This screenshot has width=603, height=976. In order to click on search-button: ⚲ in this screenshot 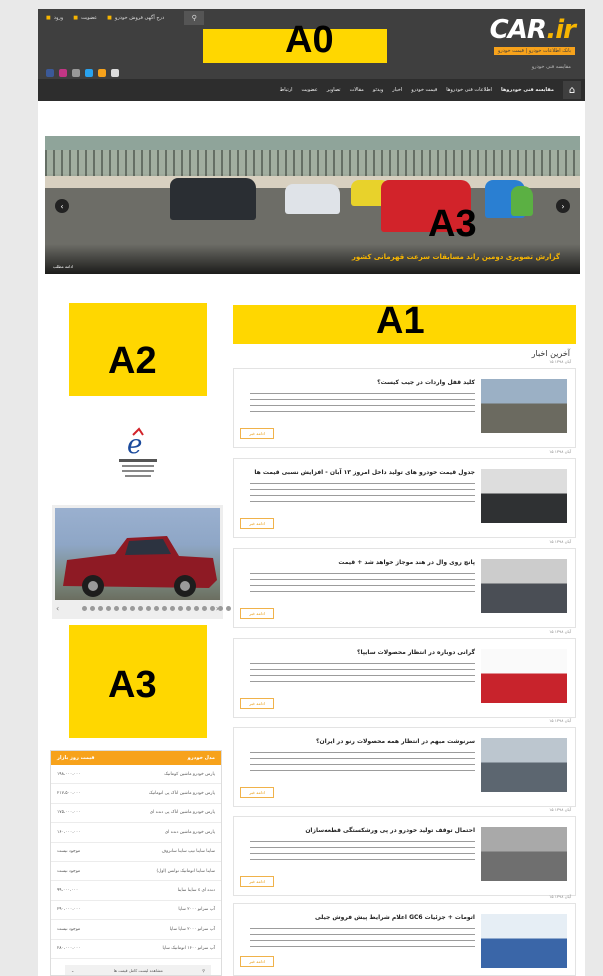, I will do `click(194, 18)`.